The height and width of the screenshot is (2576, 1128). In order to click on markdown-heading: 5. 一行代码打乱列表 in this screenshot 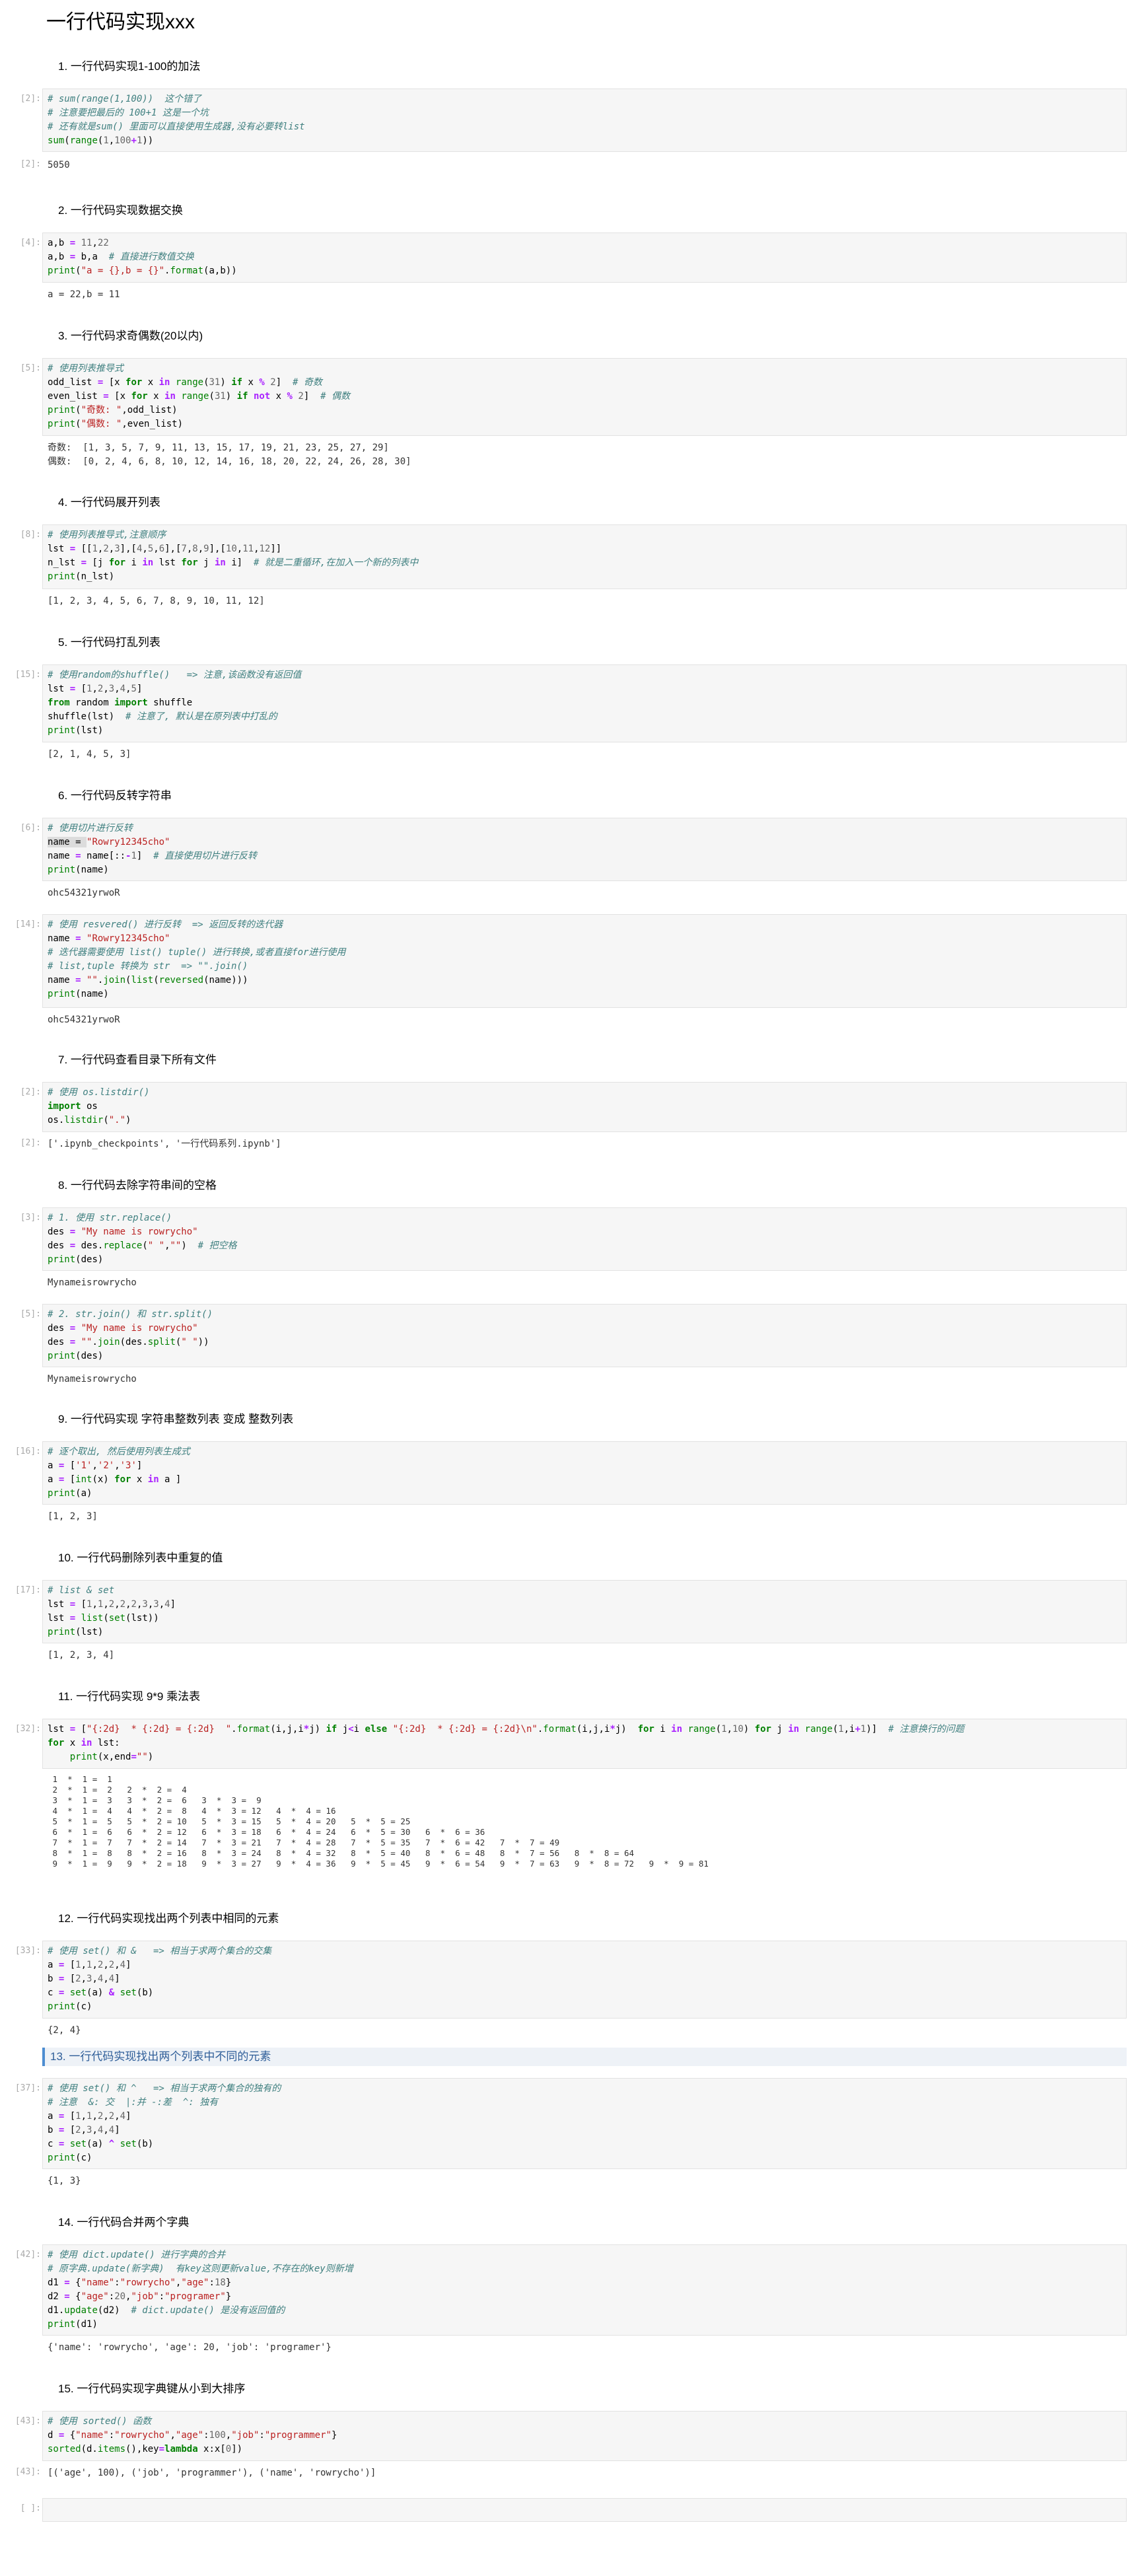, I will do `click(109, 641)`.